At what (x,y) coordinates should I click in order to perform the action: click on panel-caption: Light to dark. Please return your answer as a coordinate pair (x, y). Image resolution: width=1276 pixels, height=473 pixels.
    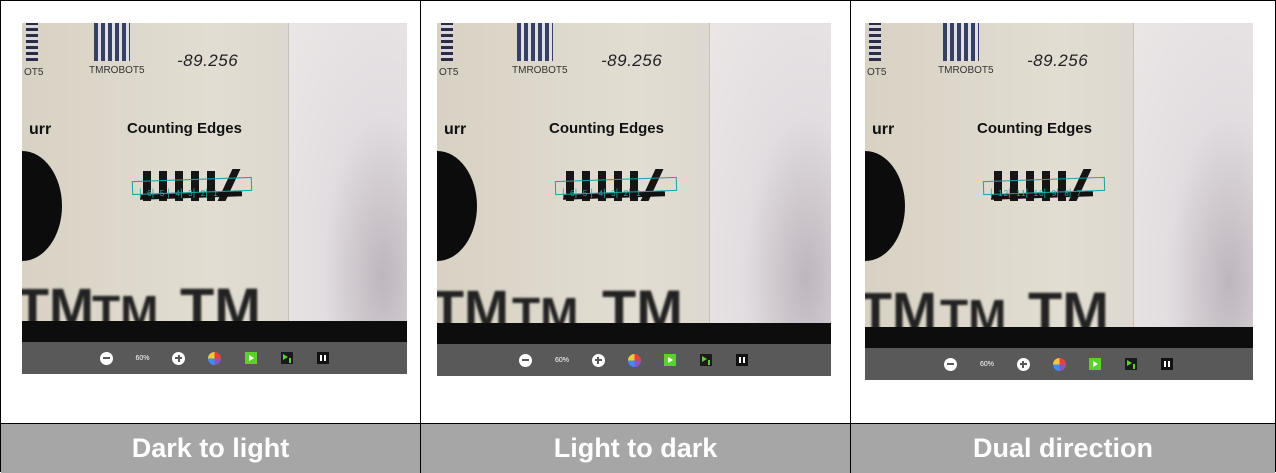
    Looking at the image, I should click on (635, 448).